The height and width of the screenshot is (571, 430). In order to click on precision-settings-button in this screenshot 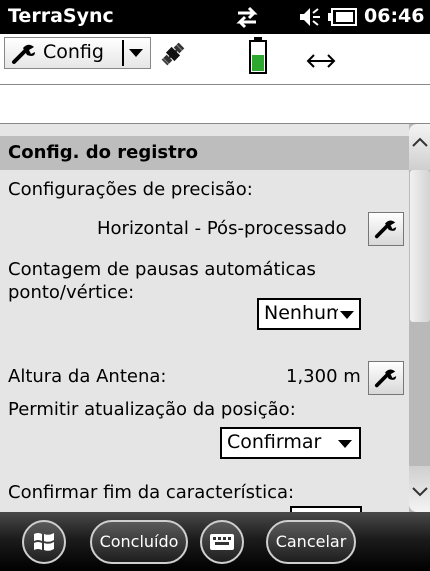, I will do `click(386, 229)`.